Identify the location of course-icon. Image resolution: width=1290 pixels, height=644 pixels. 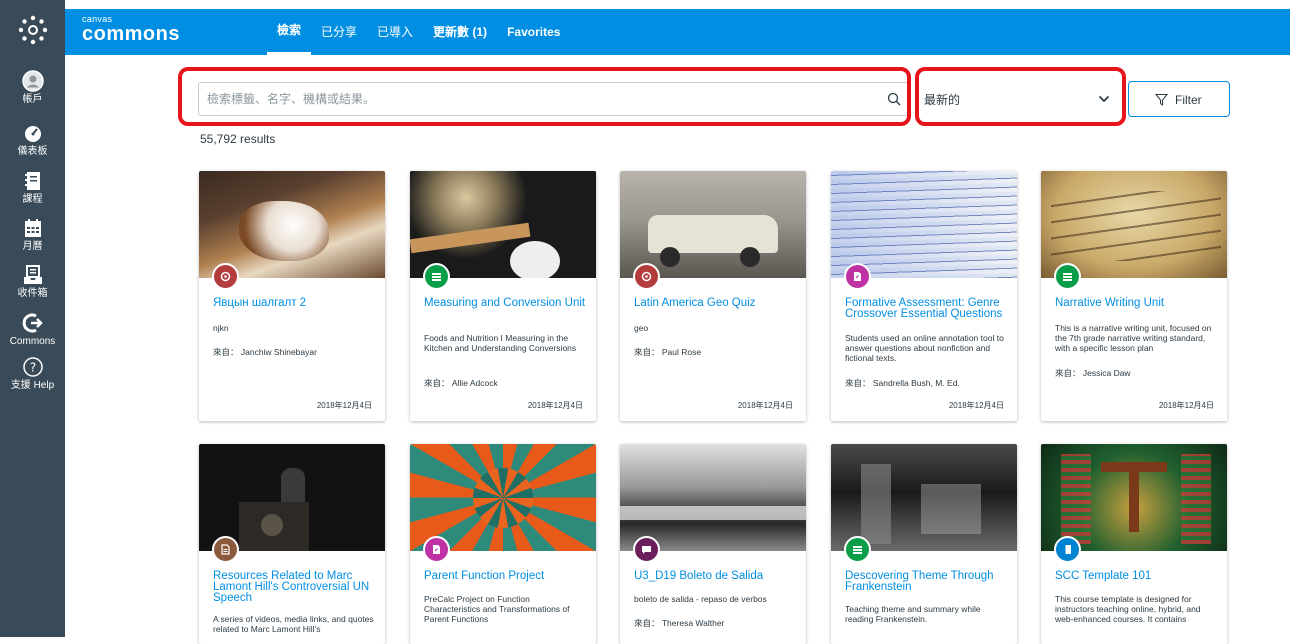
(1067, 549).